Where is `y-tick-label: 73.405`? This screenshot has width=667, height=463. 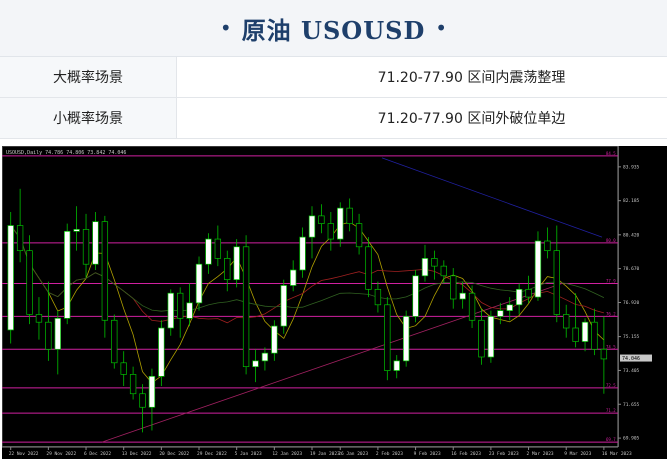 y-tick-label: 73.405 is located at coordinates (631, 371).